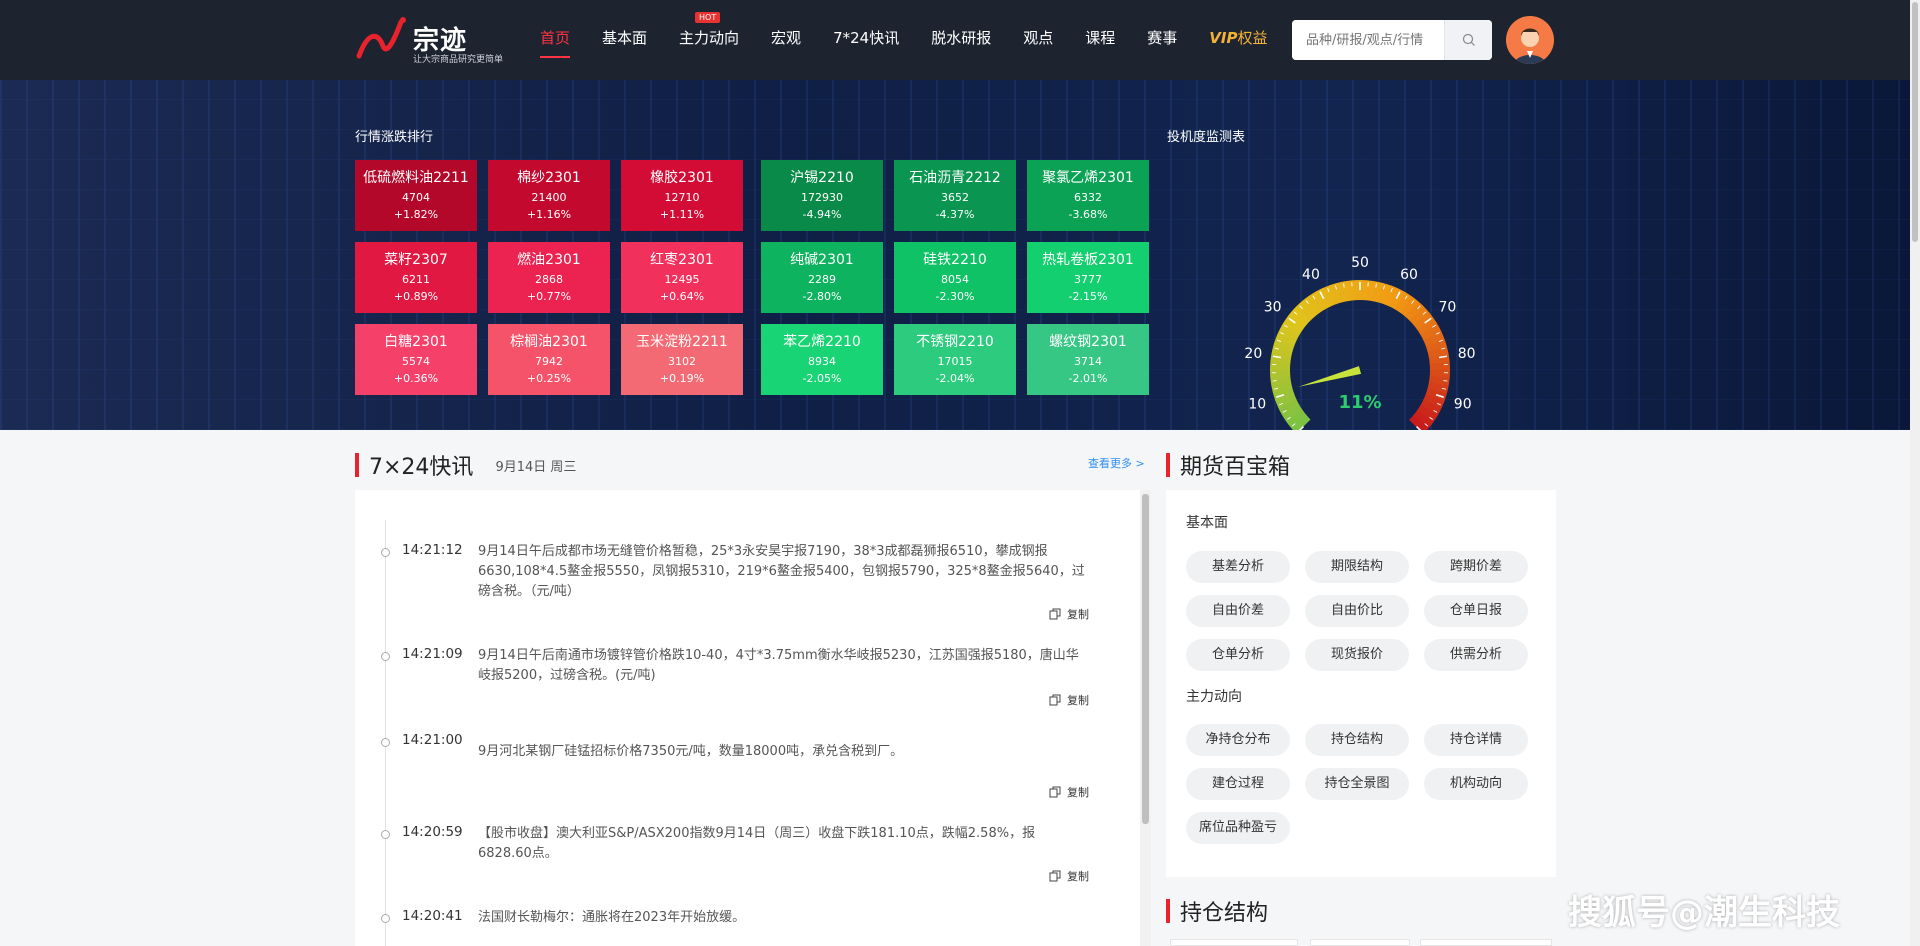  Describe the element at coordinates (1476, 611) in the screenshot. I see `tool-chip: 仓单日报` at that location.